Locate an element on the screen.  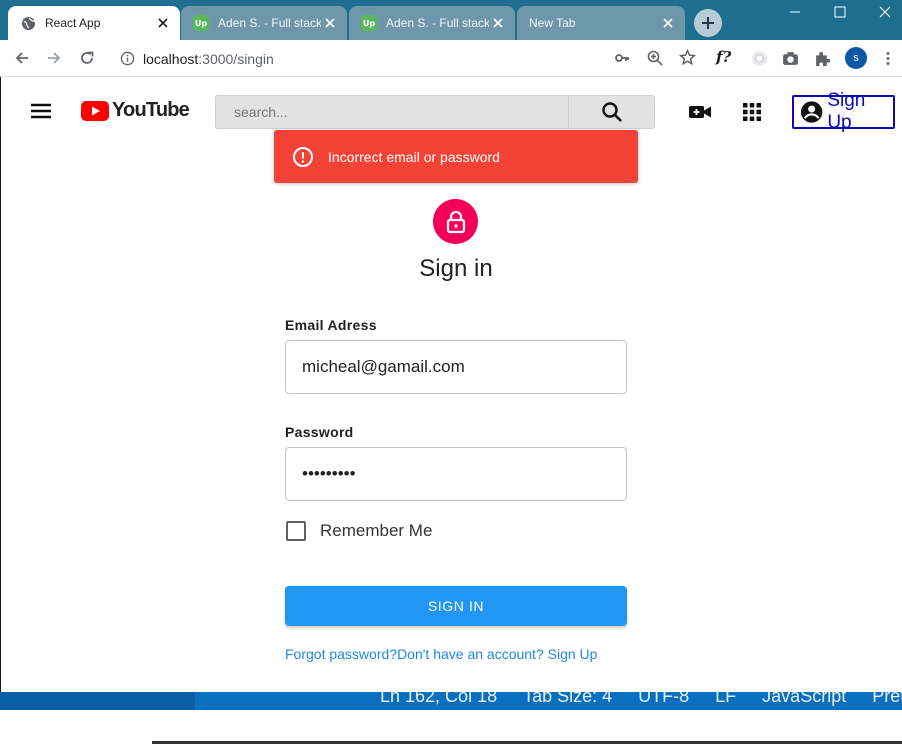
apps-button is located at coordinates (752, 112).